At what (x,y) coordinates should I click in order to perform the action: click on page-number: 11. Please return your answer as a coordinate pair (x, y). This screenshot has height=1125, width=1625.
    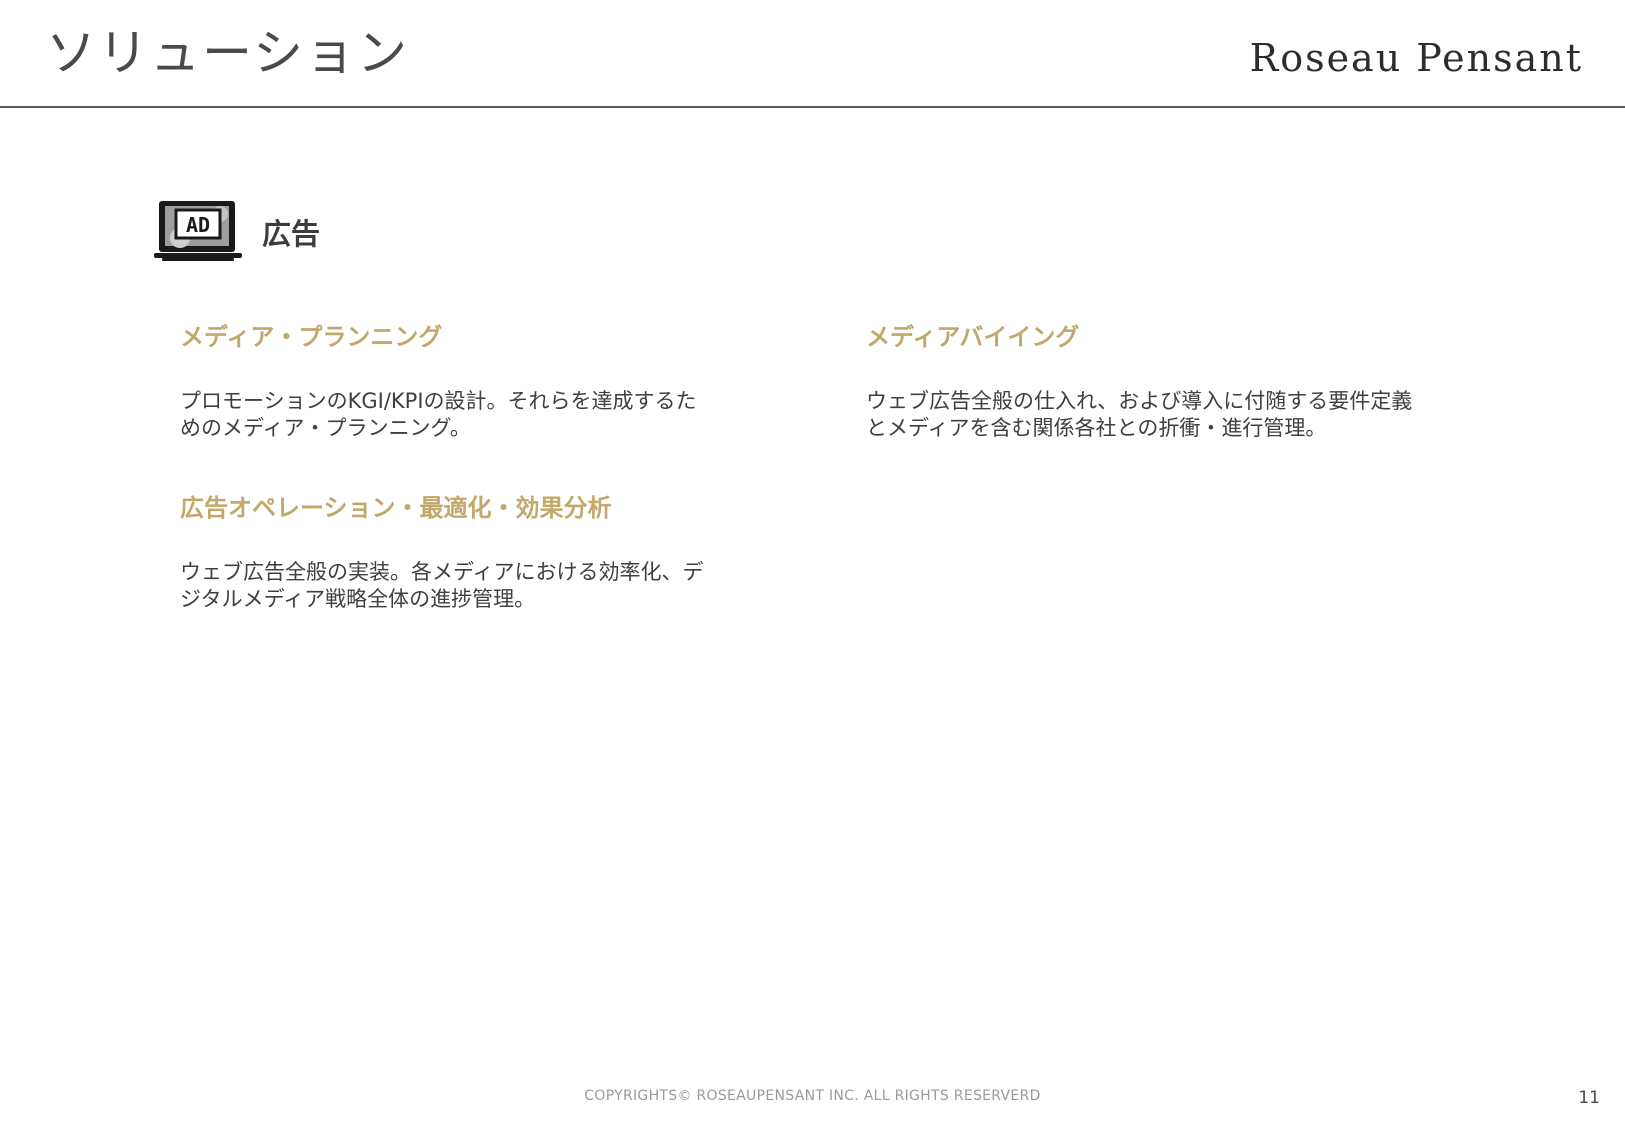
    Looking at the image, I should click on (1589, 1098).